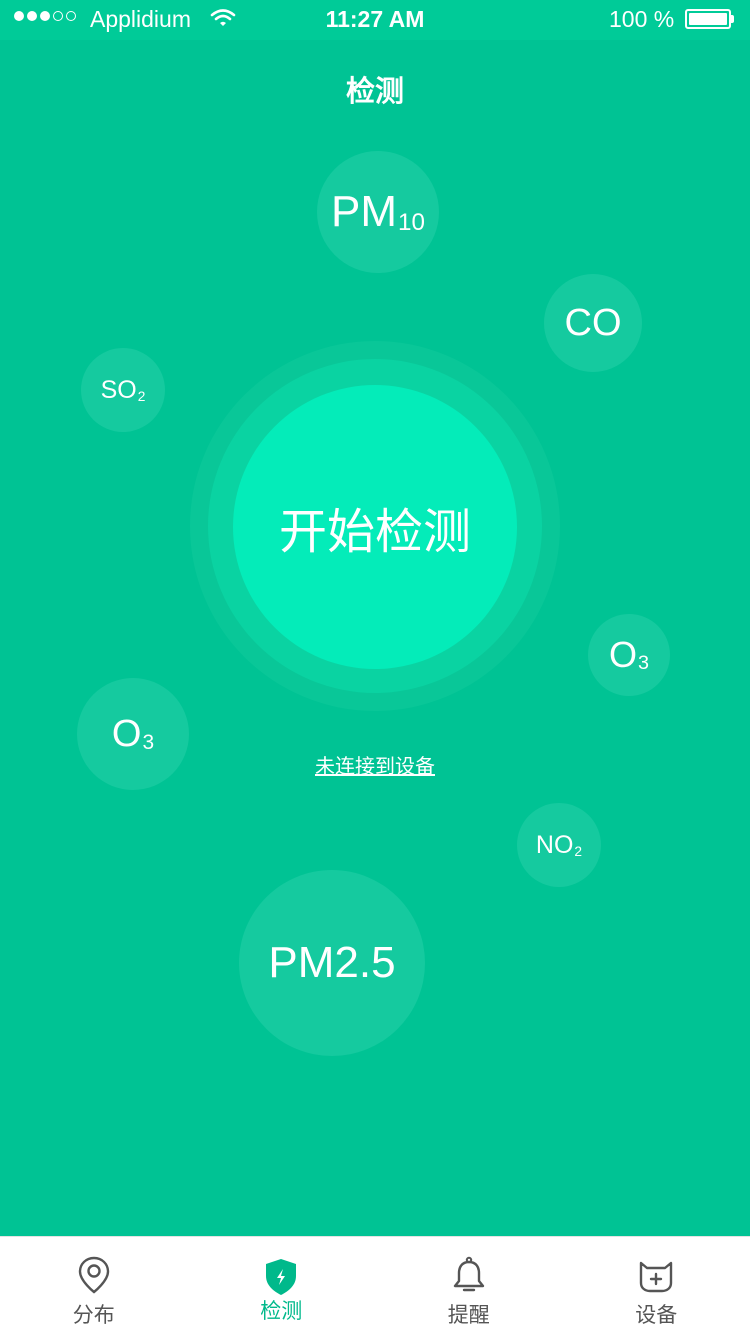  I want to click on page-title: 检测, so click(374, 92).